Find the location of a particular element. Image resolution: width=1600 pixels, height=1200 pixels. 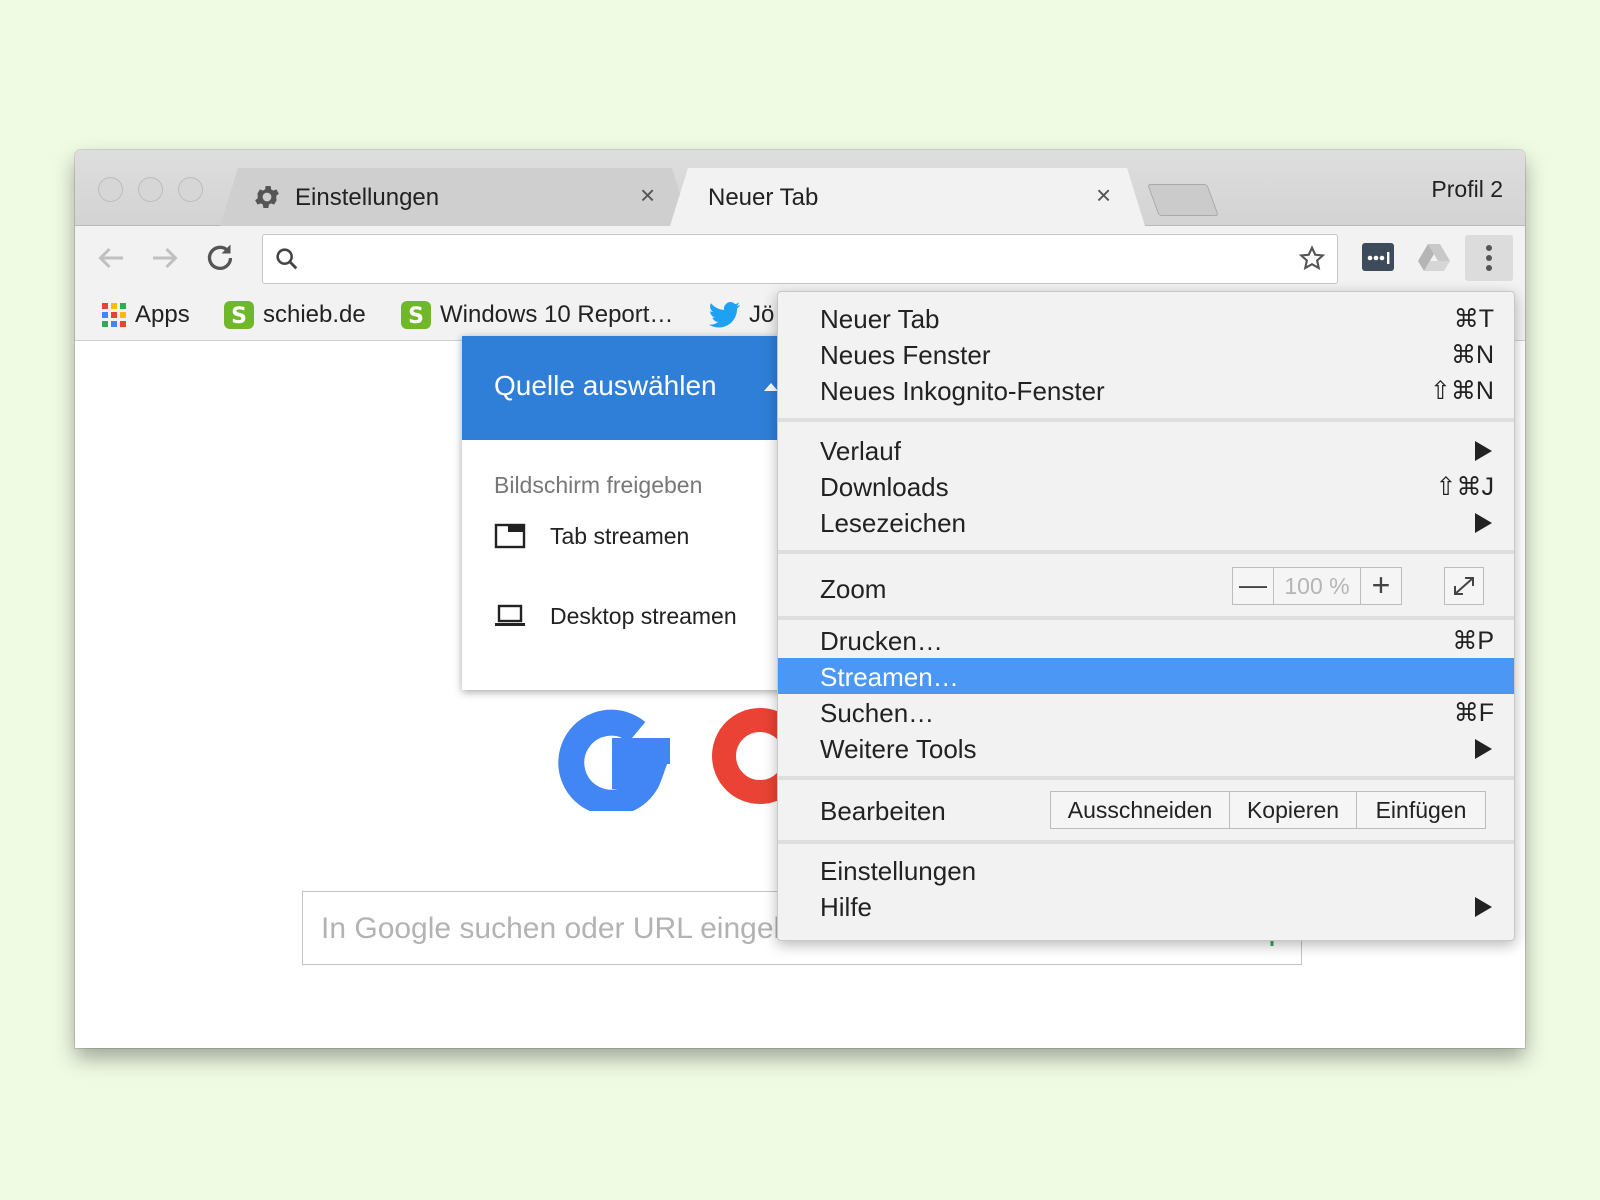

menu-item-shortcut: ⇧⌘N is located at coordinates (1461, 391).